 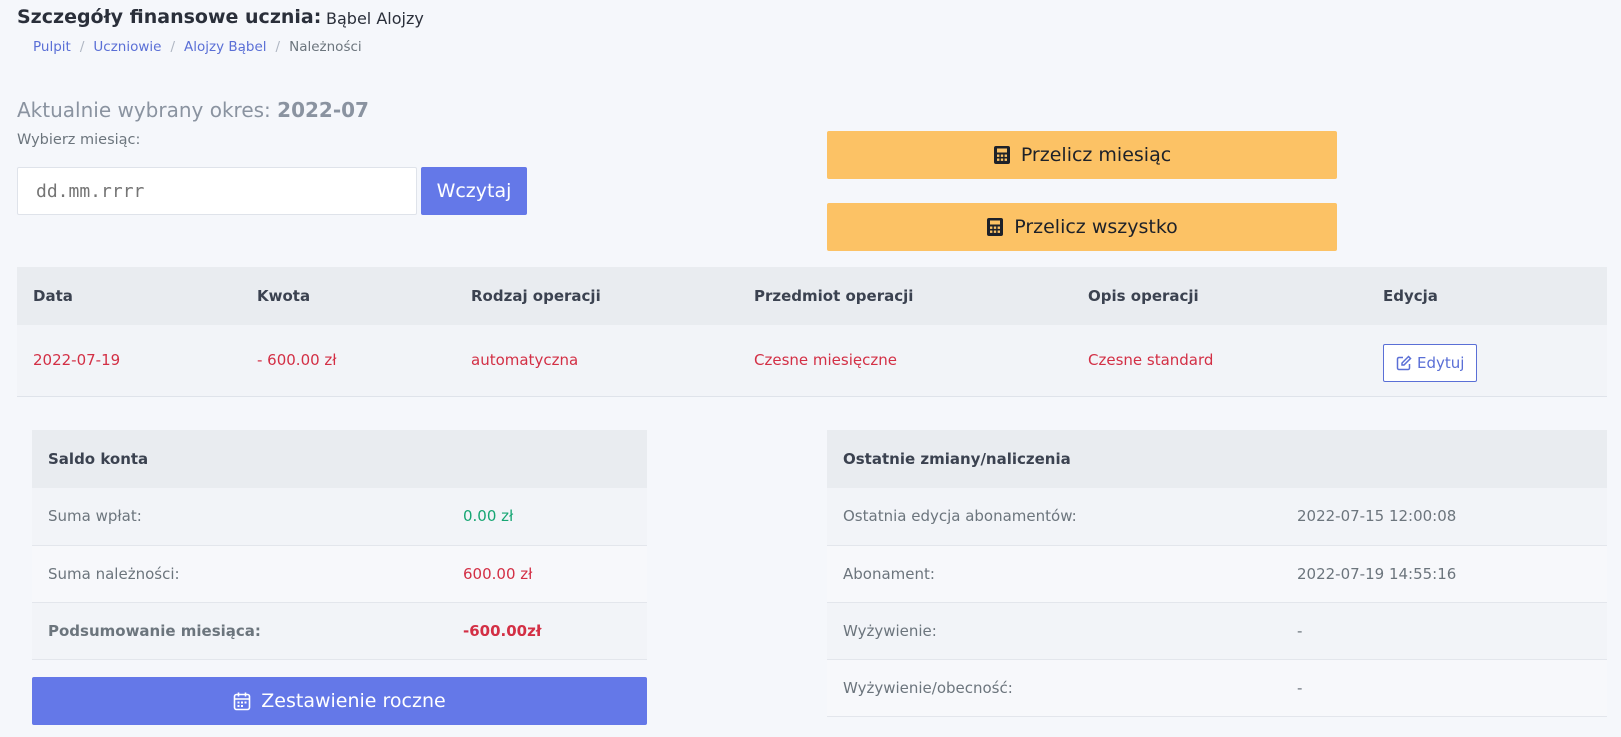 I want to click on balance-label: Suma wpłat:, so click(x=239, y=517).